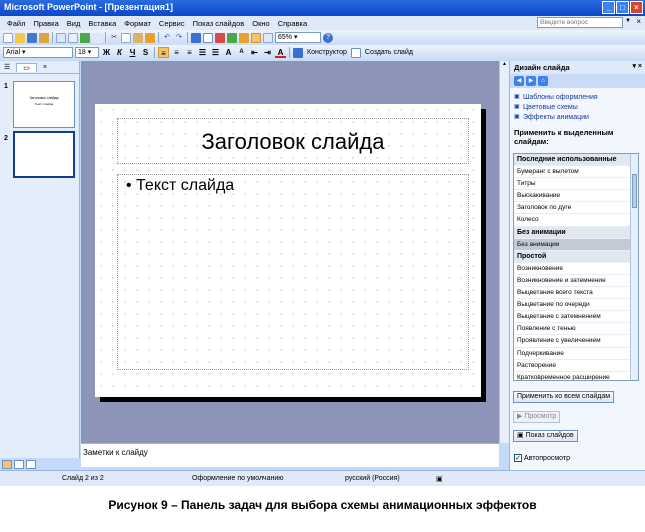 This screenshot has width=645, height=532. I want to click on tables-borders-icon, so click(220, 37).